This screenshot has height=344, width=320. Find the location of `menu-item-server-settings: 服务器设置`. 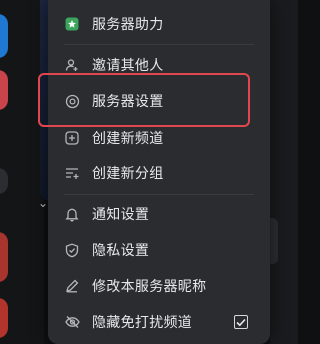

menu-item-server-settings: 服务器设置 is located at coordinates (159, 101).